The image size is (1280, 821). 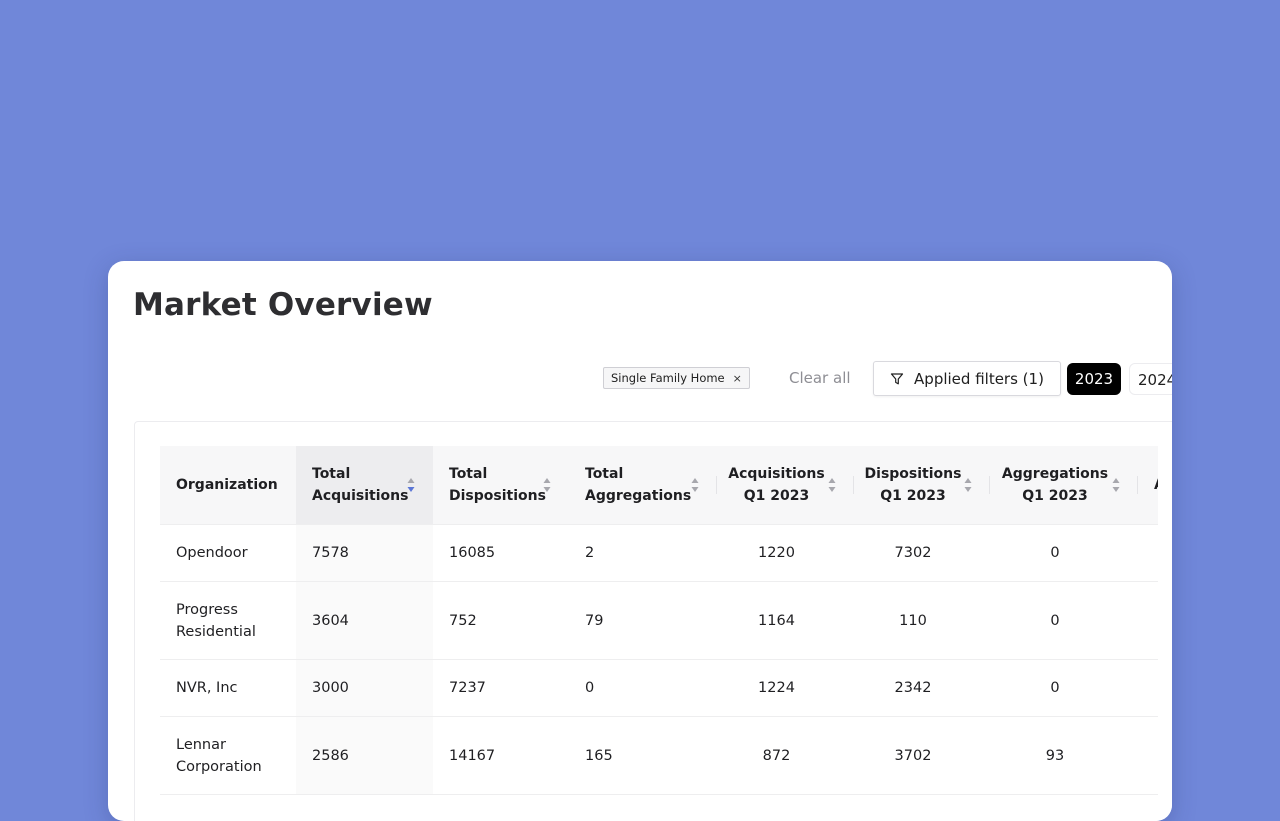 I want to click on organization-name: Corporation, so click(x=219, y=766).